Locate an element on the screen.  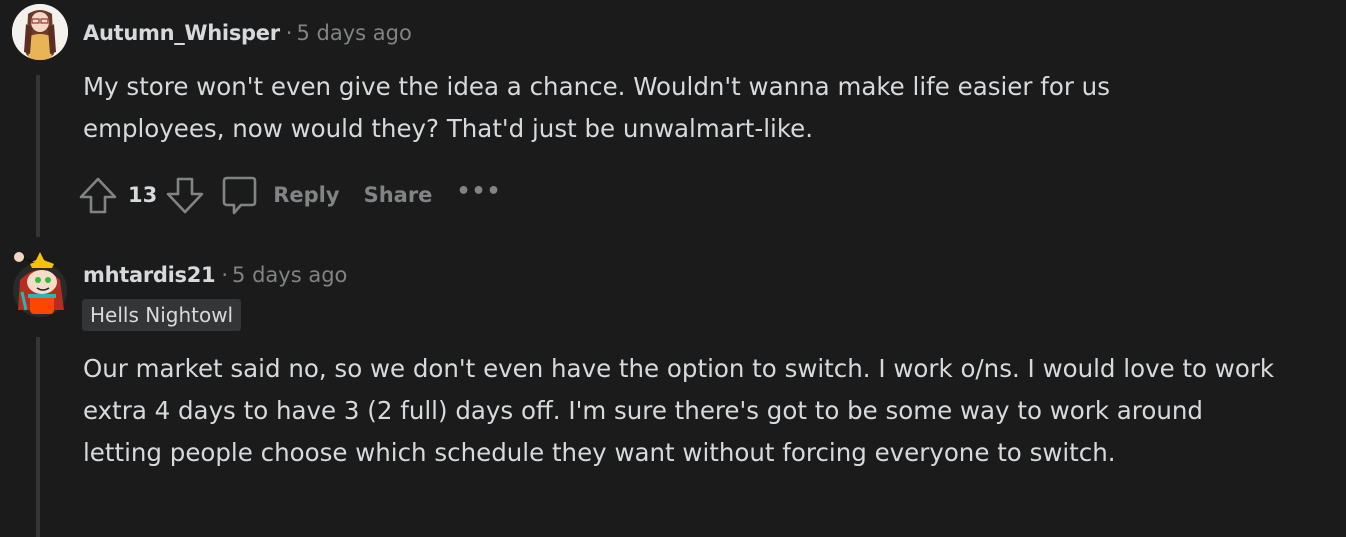
upvote-button is located at coordinates (98, 195).